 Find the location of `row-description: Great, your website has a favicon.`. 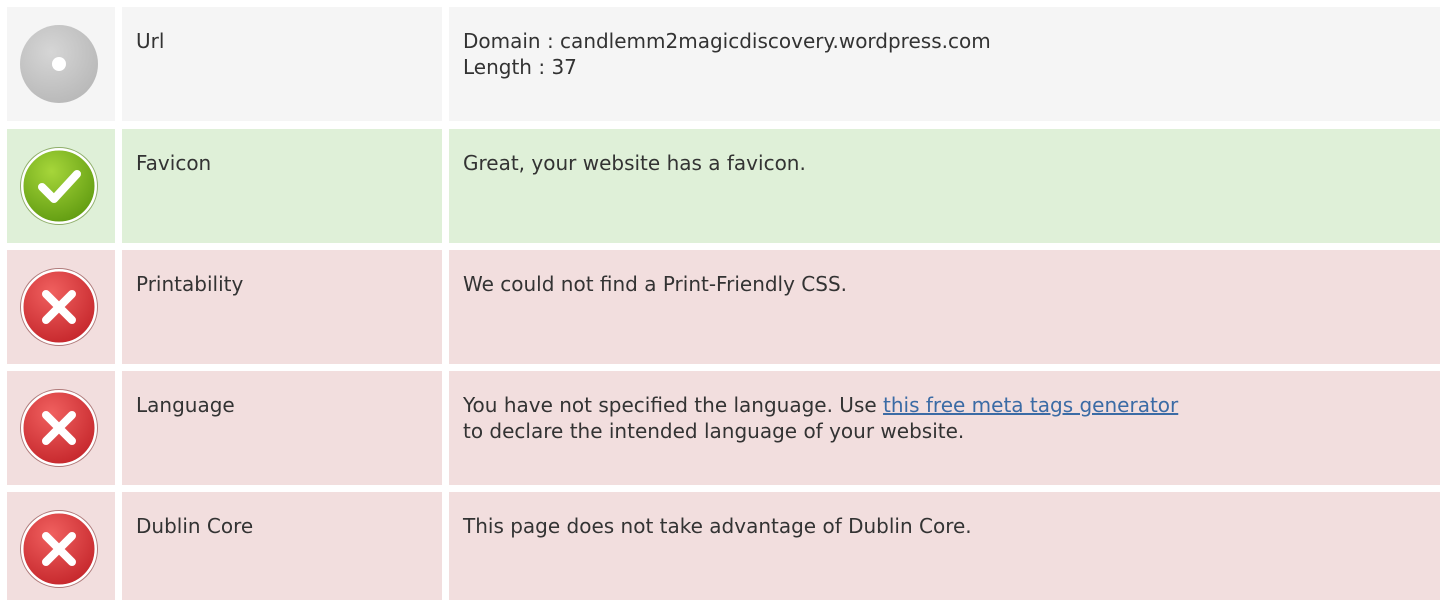

row-description: Great, your website has a favicon. is located at coordinates (634, 163).